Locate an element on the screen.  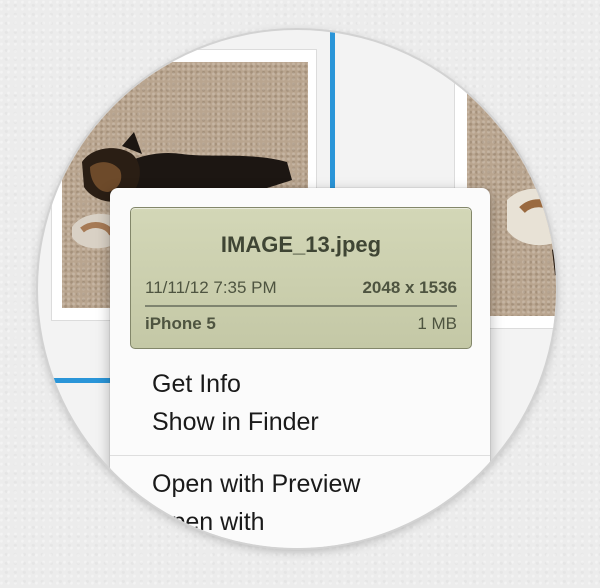
menu-item-open-with: Open with is located at coordinates (208, 522).